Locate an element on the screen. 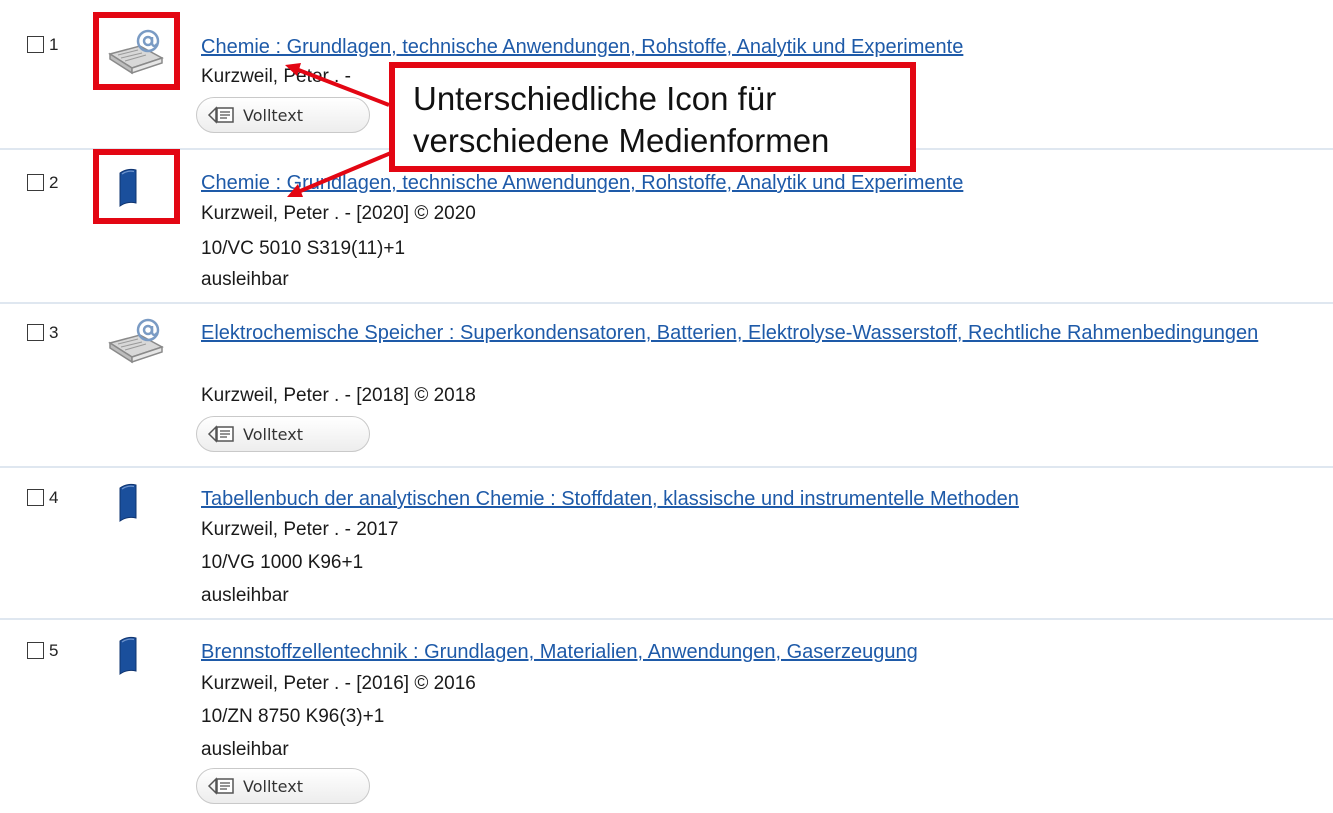 This screenshot has width=1333, height=813. arrow-line-bottom is located at coordinates (348, 171).